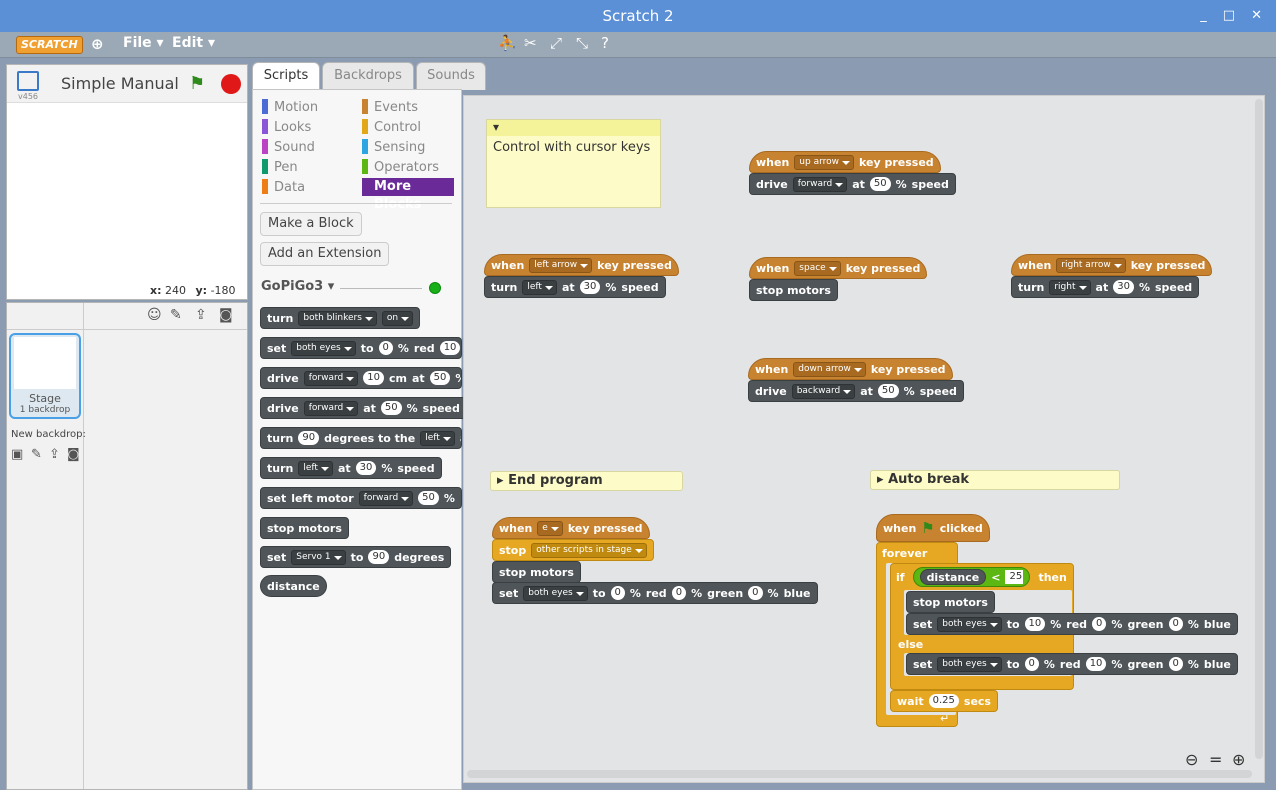 This screenshot has width=1276, height=790. Describe the element at coordinates (572, 147) in the screenshot. I see `comment-text: Control with cursor keys` at that location.